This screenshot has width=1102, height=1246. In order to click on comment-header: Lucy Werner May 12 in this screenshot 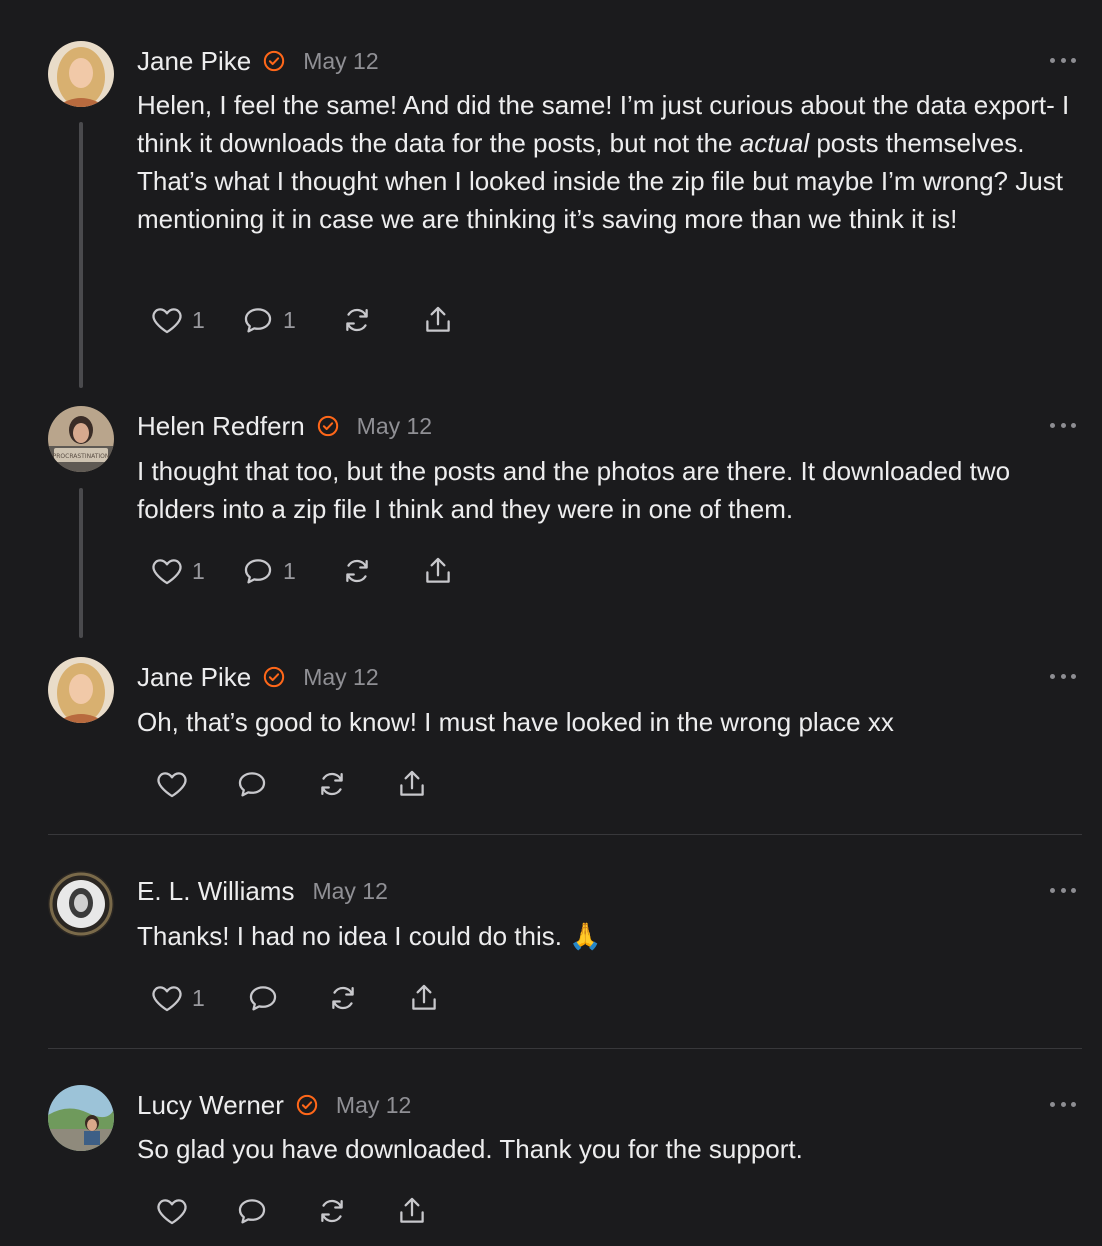, I will do `click(274, 1105)`.